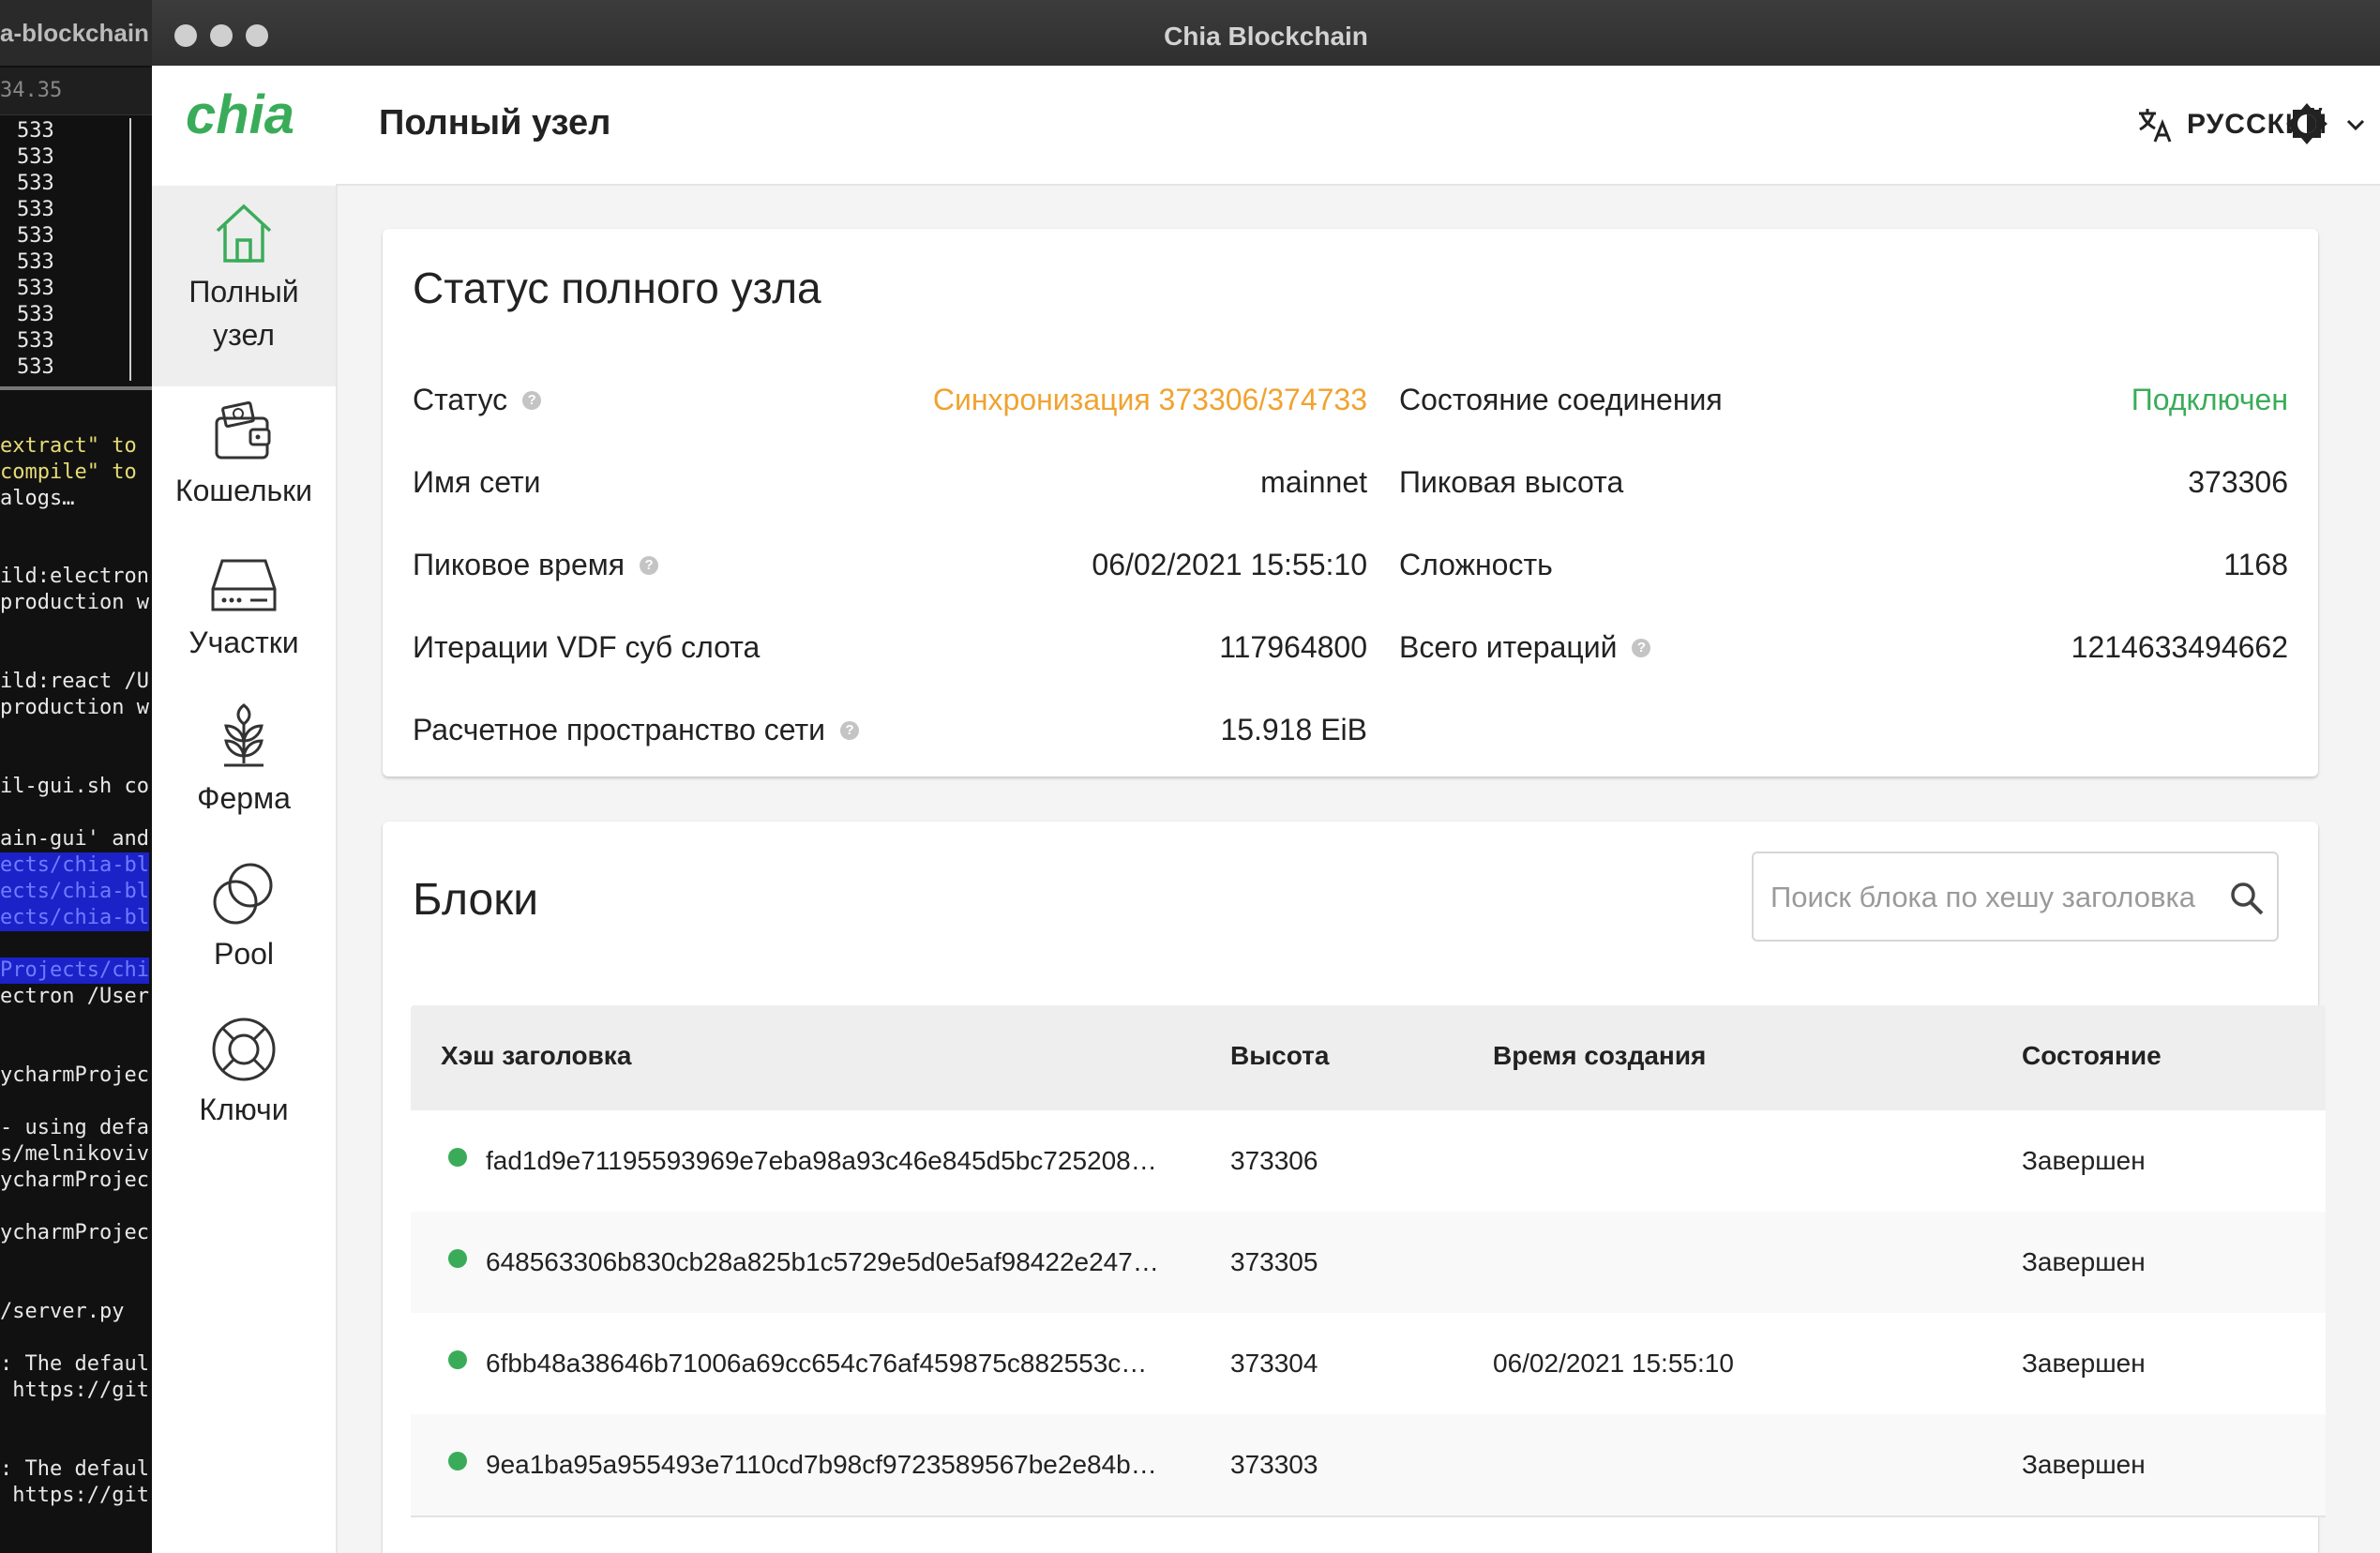  I want to click on status-value: 373306, so click(2238, 482).